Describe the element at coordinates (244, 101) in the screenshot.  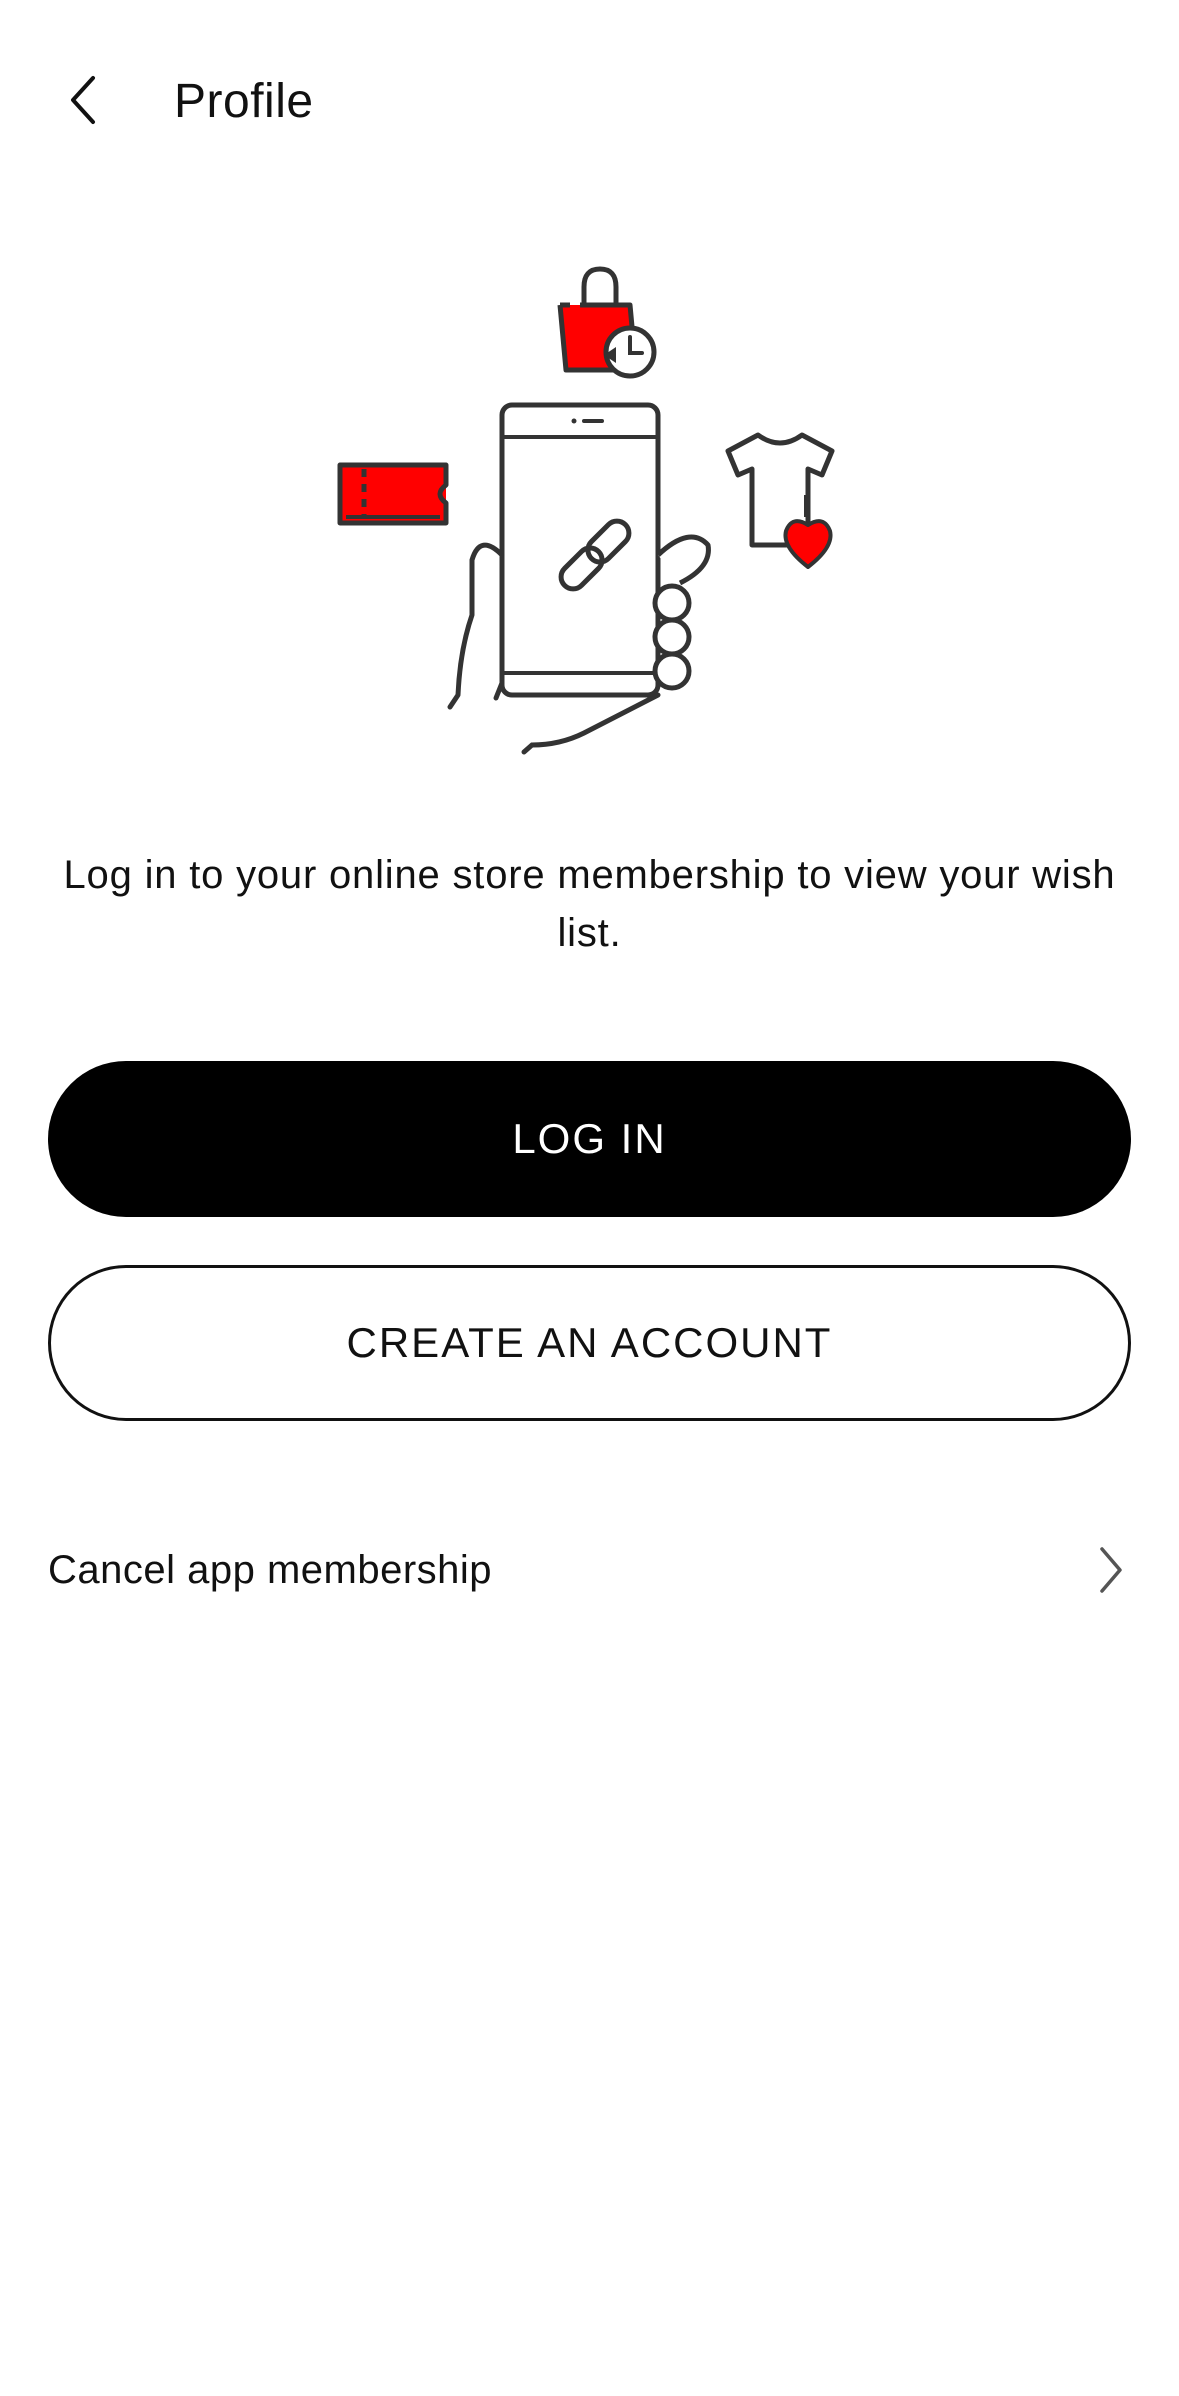
I see `page-title: Profile` at that location.